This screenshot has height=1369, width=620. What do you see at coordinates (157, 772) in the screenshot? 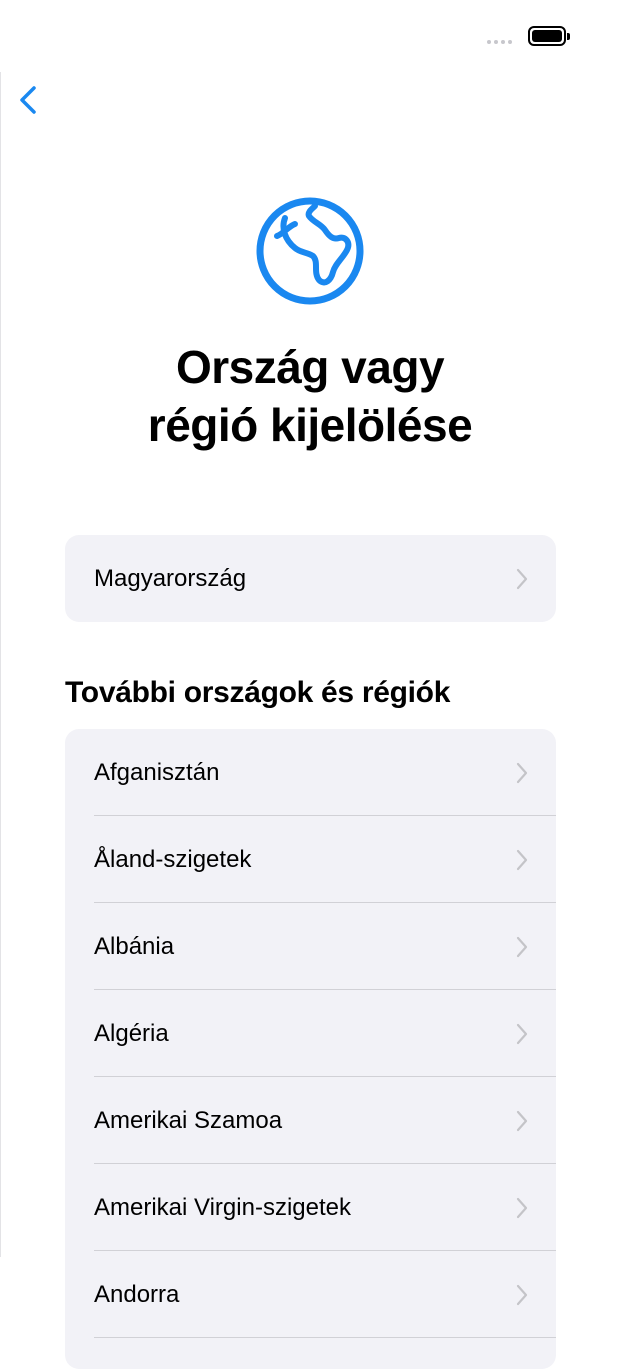
I see `region-label: Afganisztán` at bounding box center [157, 772].